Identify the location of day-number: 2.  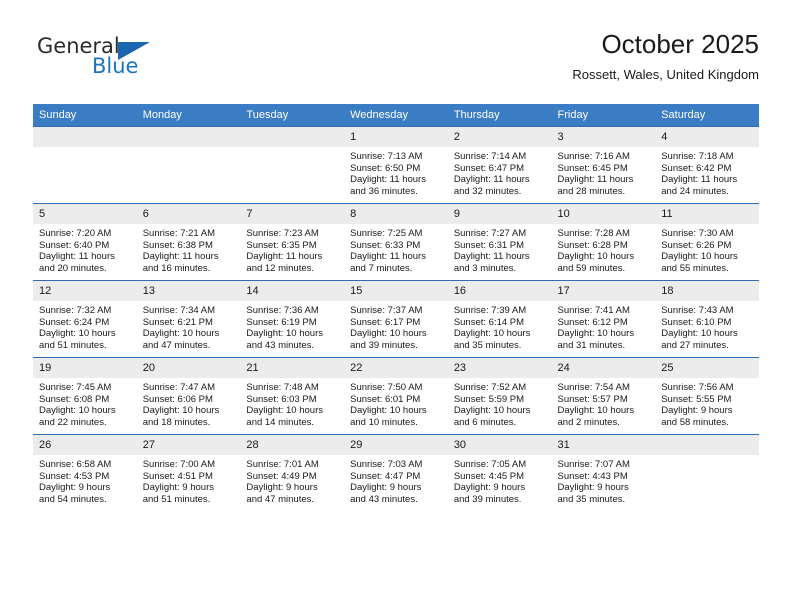
(499, 137).